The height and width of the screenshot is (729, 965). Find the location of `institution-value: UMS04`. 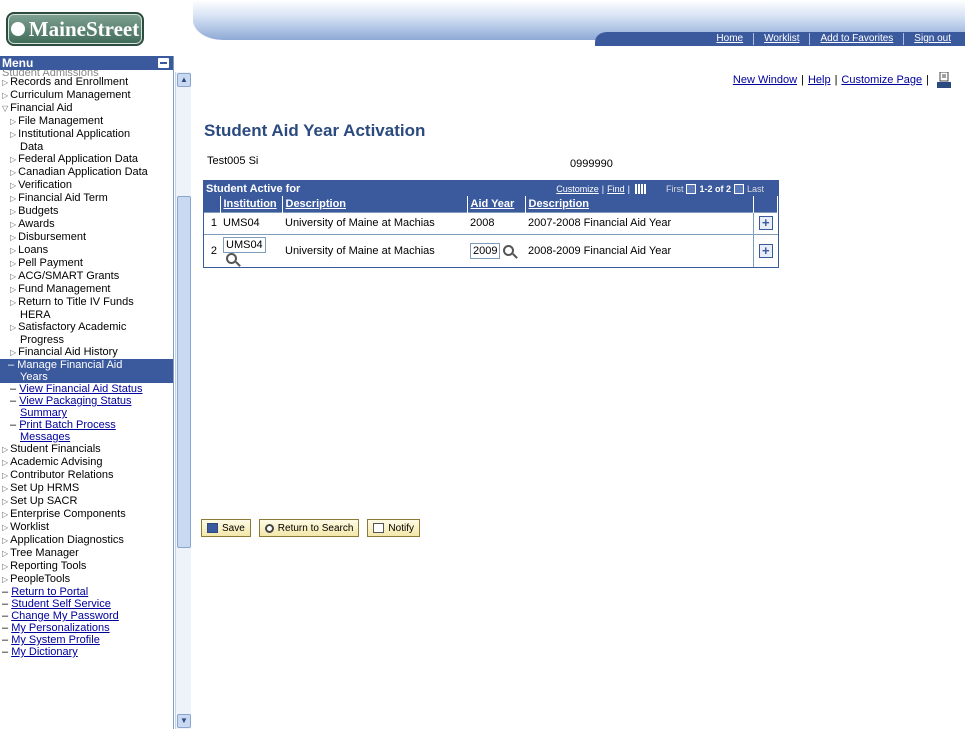

institution-value: UMS04 is located at coordinates (251, 222).